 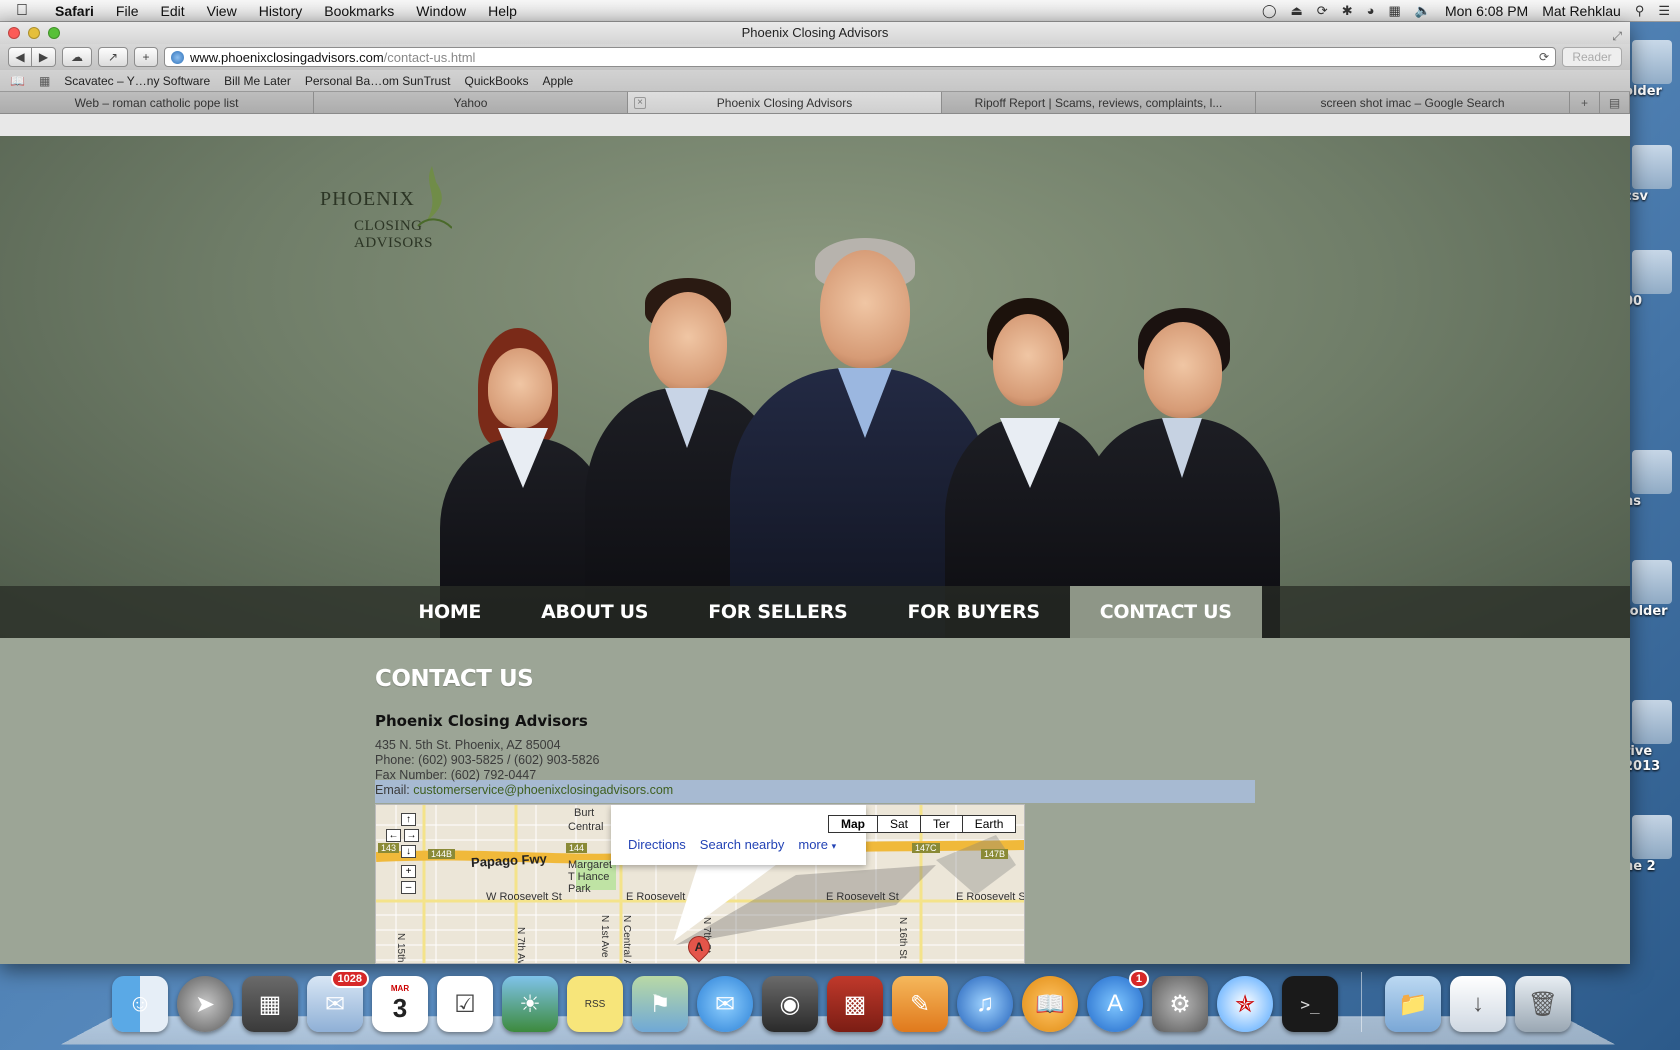 I want to click on menu-file: File, so click(x=127, y=11).